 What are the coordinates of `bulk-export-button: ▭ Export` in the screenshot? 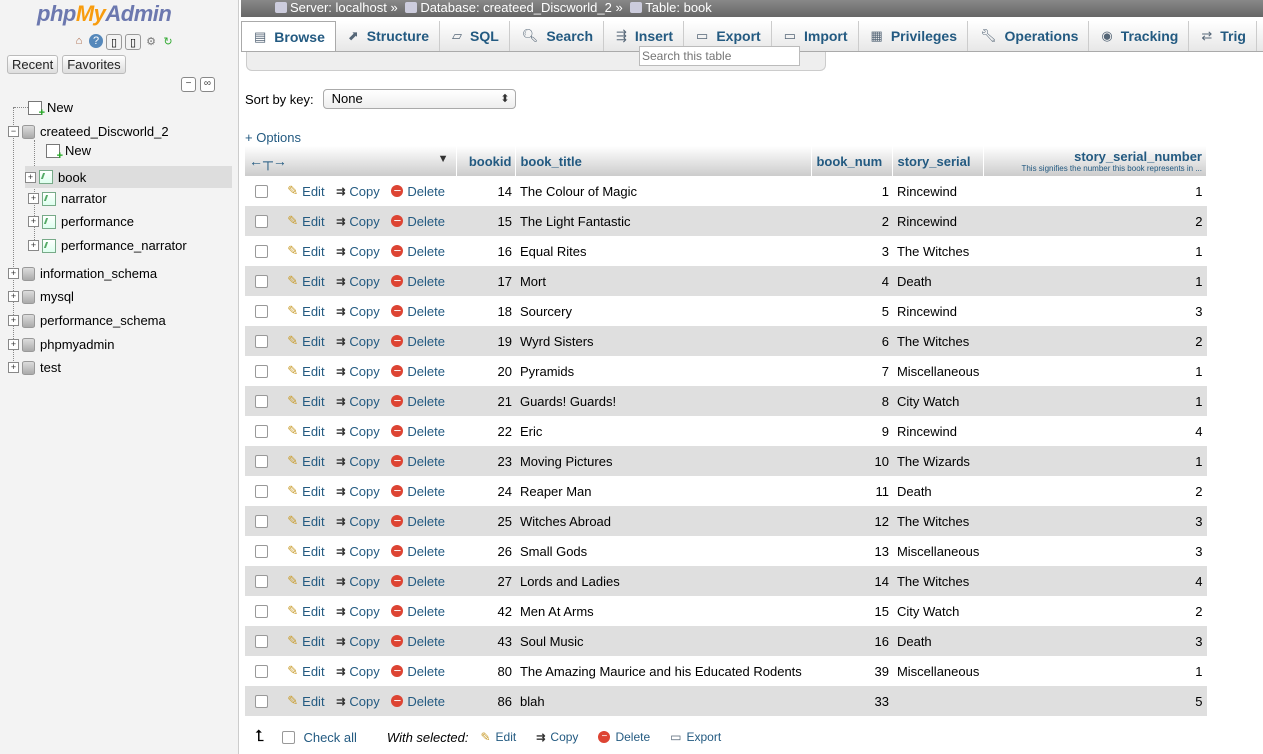 It's located at (695, 737).